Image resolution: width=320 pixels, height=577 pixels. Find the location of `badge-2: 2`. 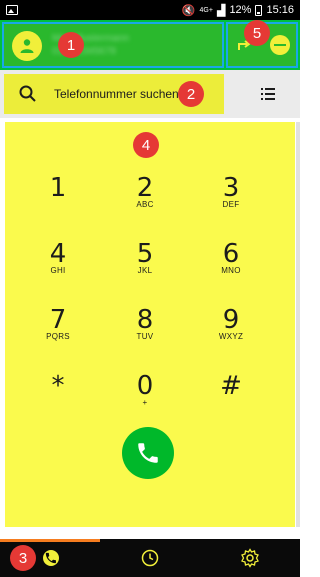

badge-2: 2 is located at coordinates (191, 94).